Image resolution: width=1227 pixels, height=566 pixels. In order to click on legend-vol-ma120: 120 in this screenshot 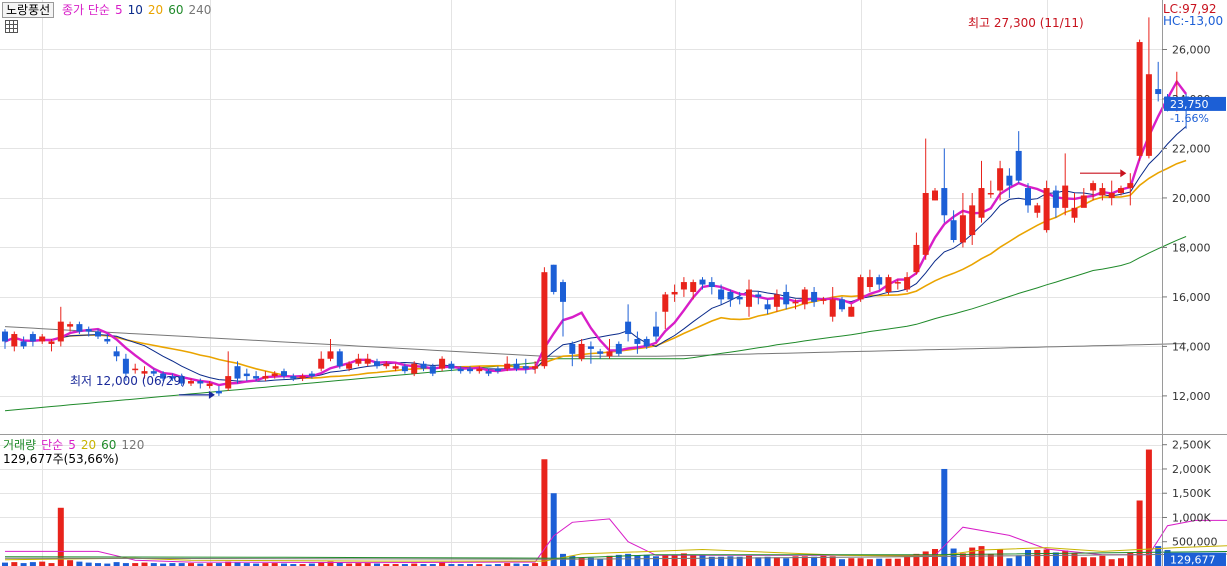, I will do `click(133, 445)`.